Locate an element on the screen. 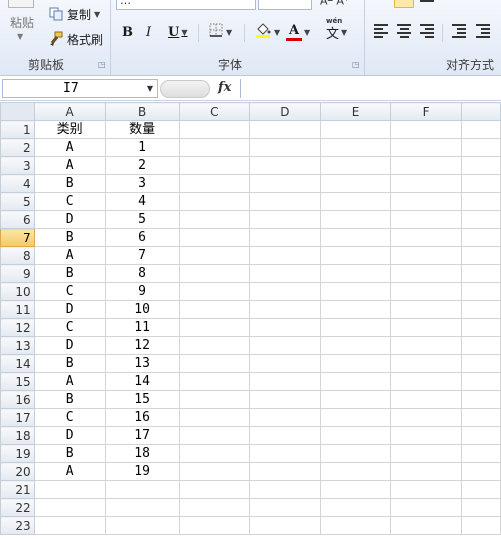 The height and width of the screenshot is (539, 501). column-header-b: B is located at coordinates (142, 111).